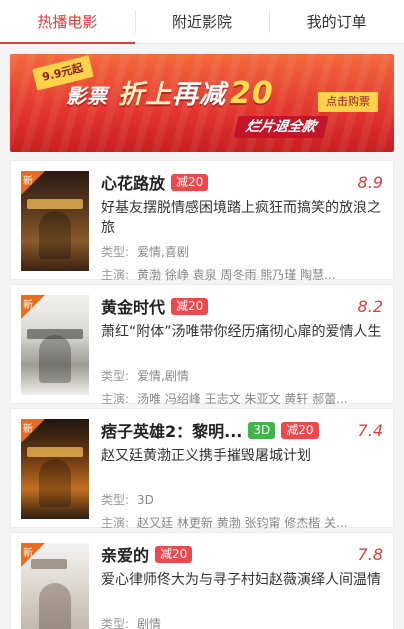 The height and width of the screenshot is (629, 404). I want to click on headline-part-3: 再减, so click(199, 95).